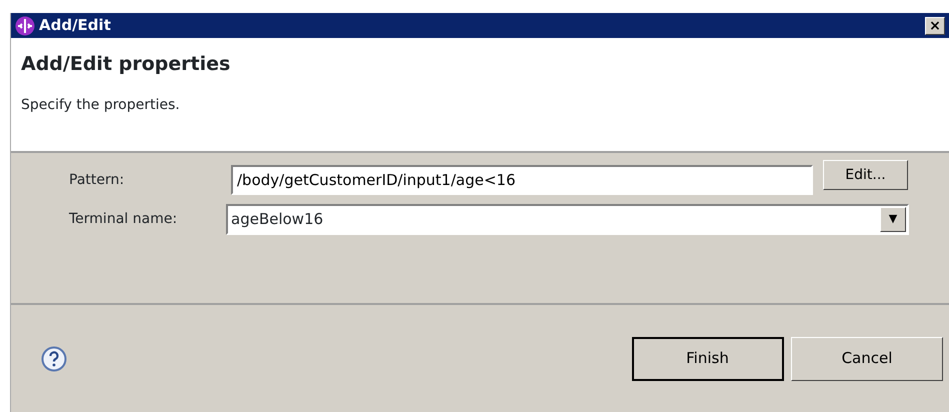  I want to click on dialog-heading: Add/Edit properties, so click(126, 64).